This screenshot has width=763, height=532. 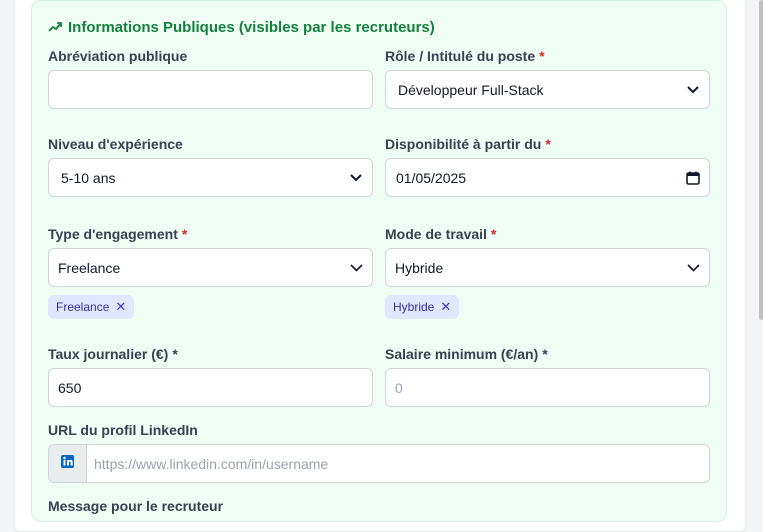 What do you see at coordinates (466, 354) in the screenshot?
I see `min-salary-label: Salaire minimum (€/an) *` at bounding box center [466, 354].